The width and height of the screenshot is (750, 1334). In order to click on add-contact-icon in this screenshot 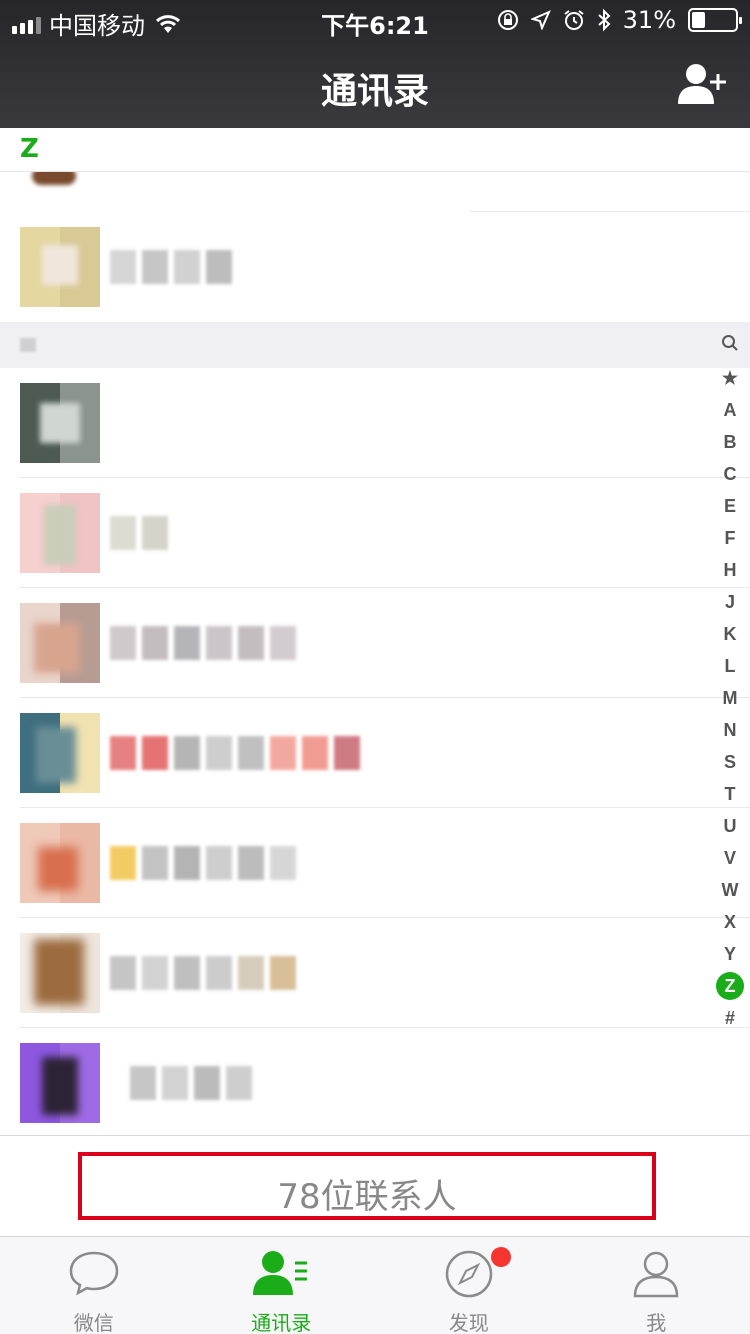, I will do `click(702, 84)`.